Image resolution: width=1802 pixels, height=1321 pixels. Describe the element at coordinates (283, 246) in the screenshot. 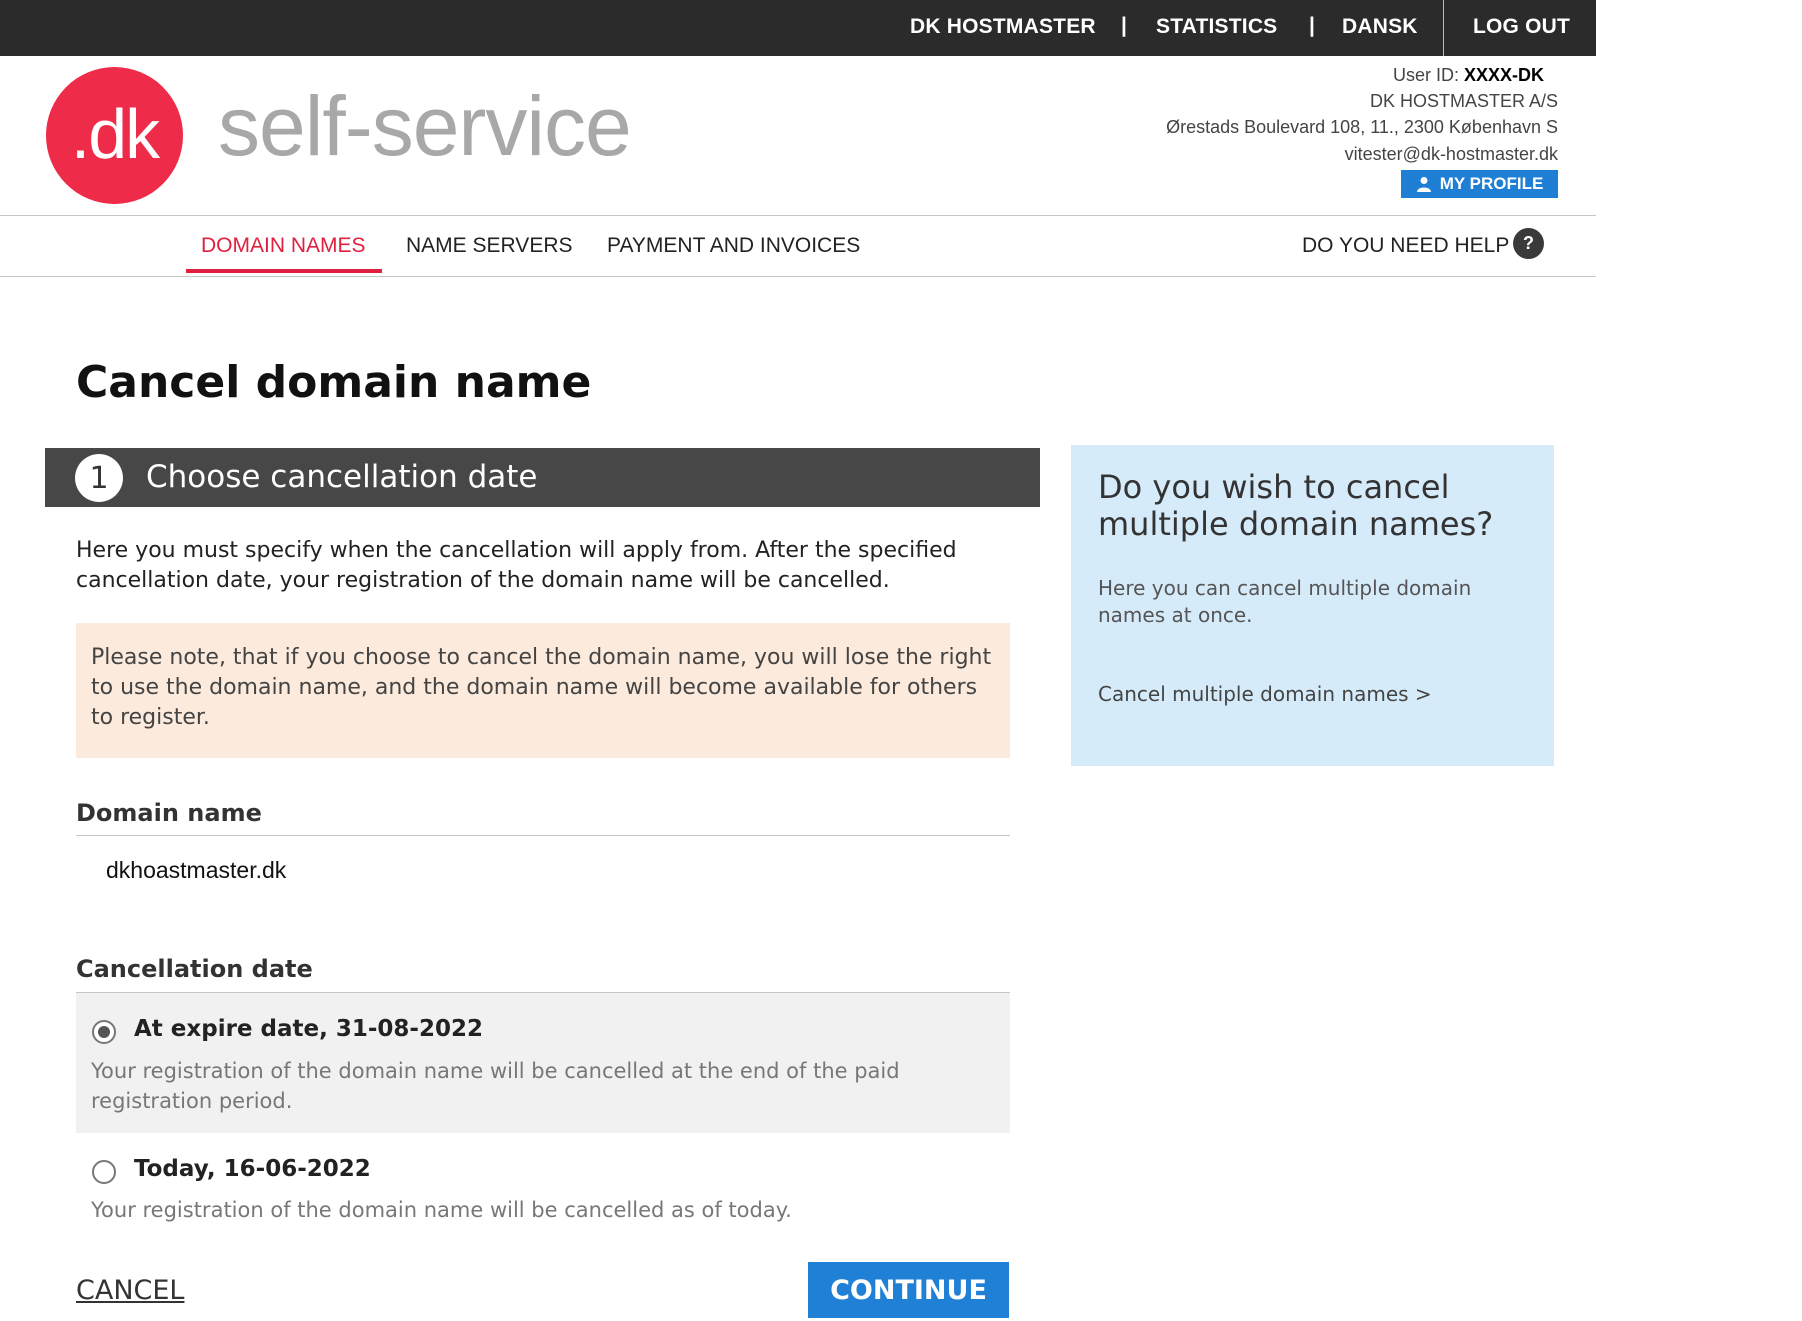

I see `nav-domain-names: DOMAIN NAMES` at that location.